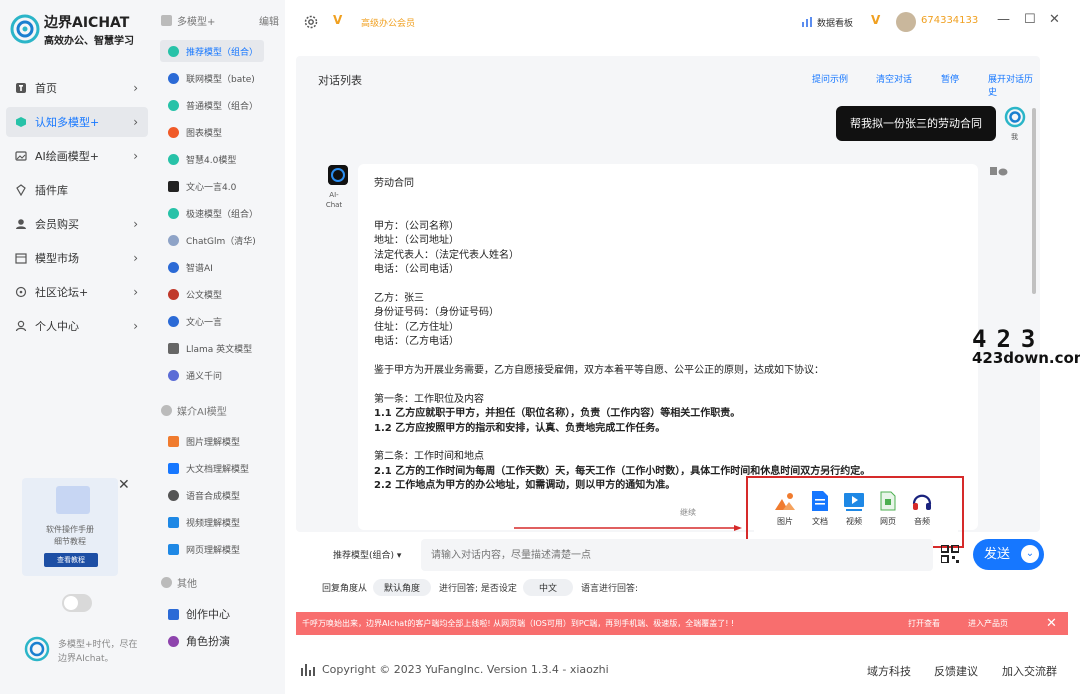 The width and height of the screenshot is (1080, 694). What do you see at coordinates (173, 78) in the screenshot?
I see `globe-icon` at bounding box center [173, 78].